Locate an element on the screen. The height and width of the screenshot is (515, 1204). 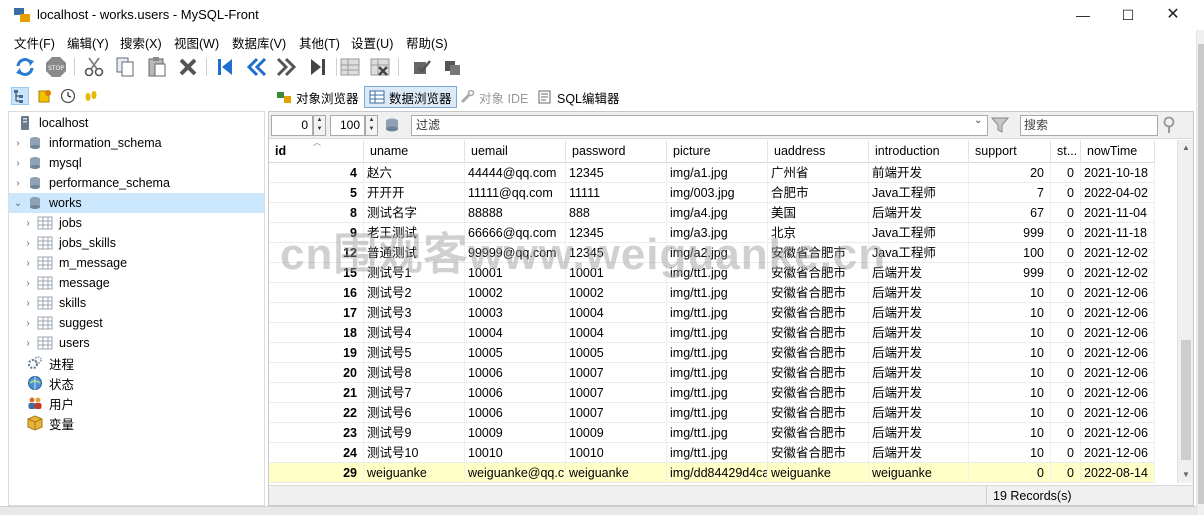
scroll-up-icon: ▲ is located at coordinates (1186, 148).